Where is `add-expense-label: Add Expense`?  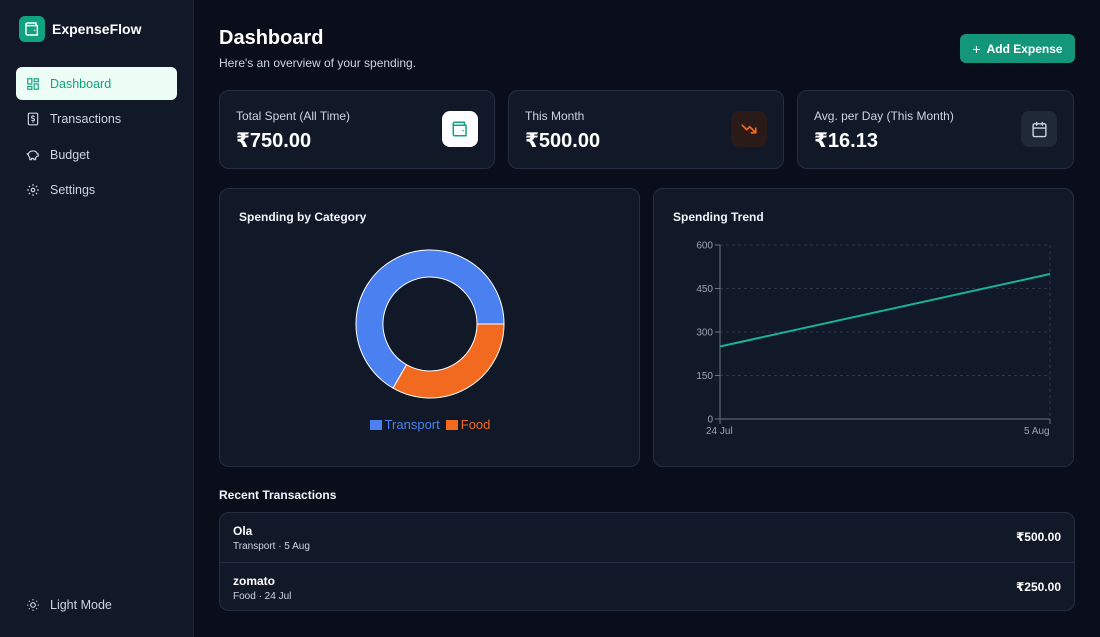
add-expense-label: Add Expense is located at coordinates (1024, 48).